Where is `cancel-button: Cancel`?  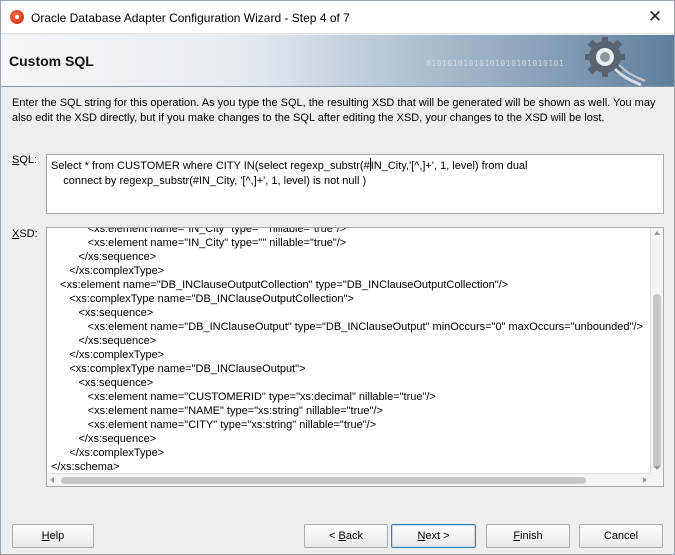 cancel-button: Cancel is located at coordinates (621, 536).